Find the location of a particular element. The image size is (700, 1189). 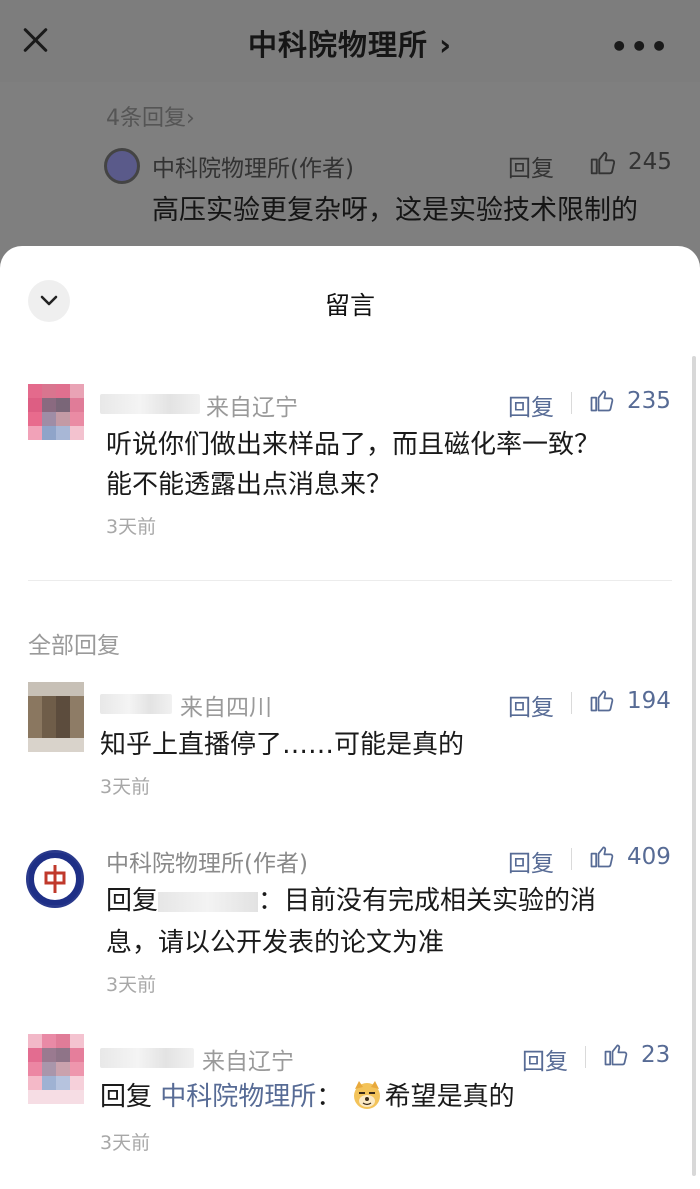

sheet-title: 留言 is located at coordinates (349, 305).